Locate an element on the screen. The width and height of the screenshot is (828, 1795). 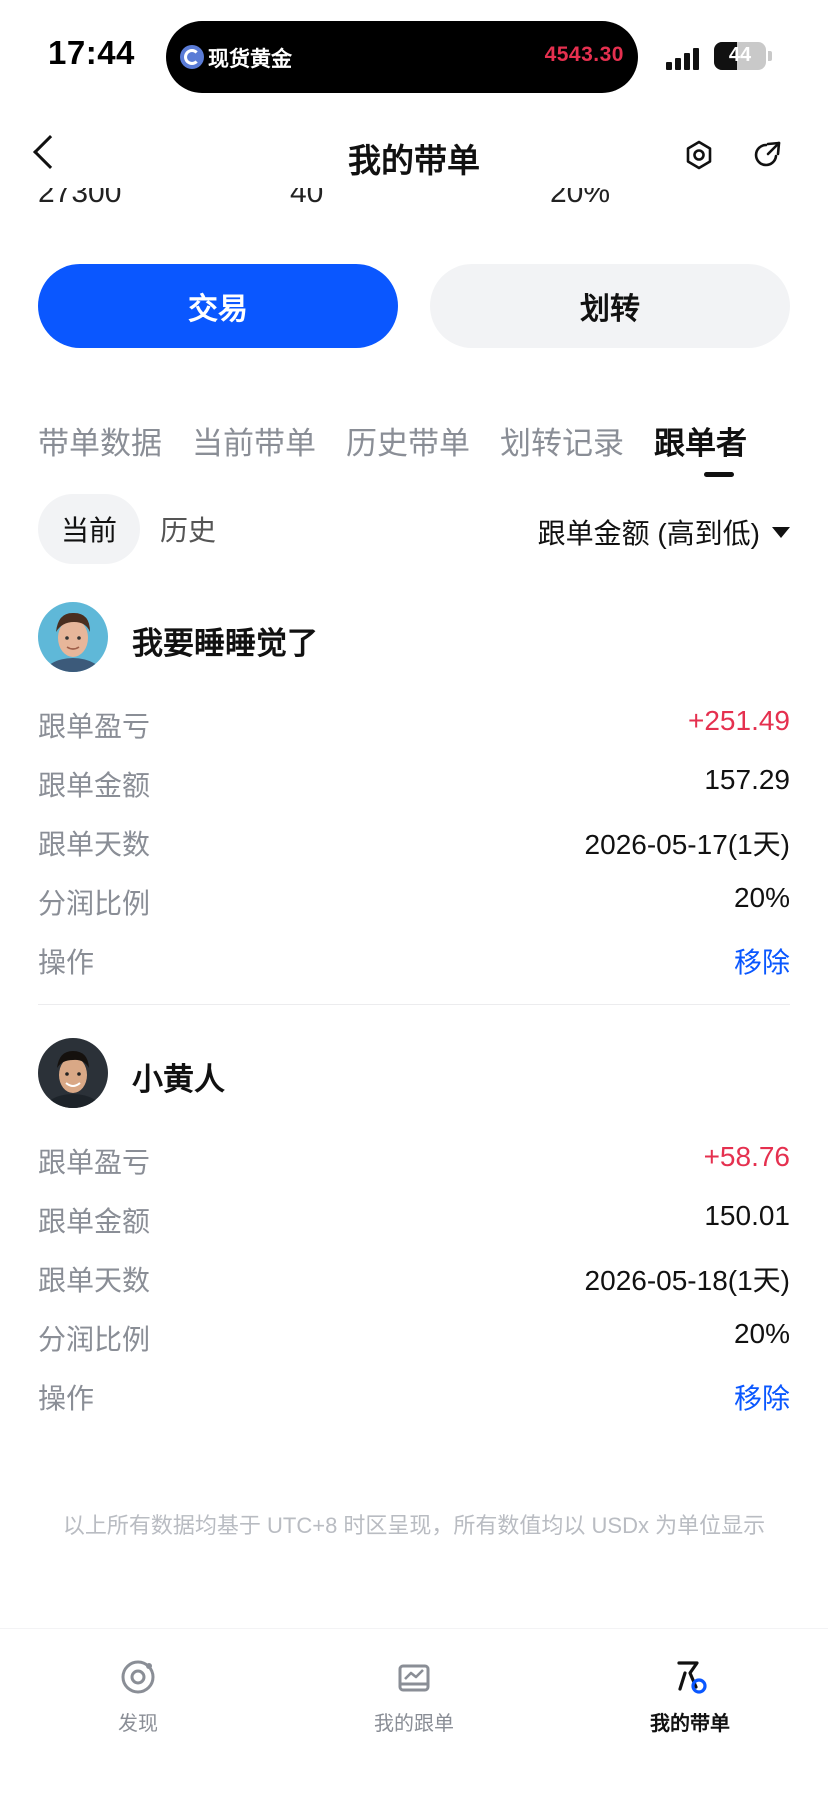
row-days: 跟单天数 2026-05-18(1天) is located at coordinates (414, 1279).